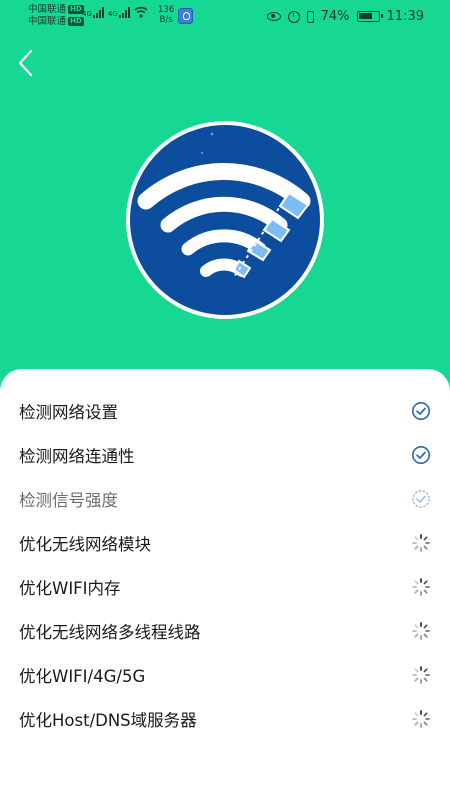  I want to click on check-item: 优化无线网络多线程线路, so click(225, 631).